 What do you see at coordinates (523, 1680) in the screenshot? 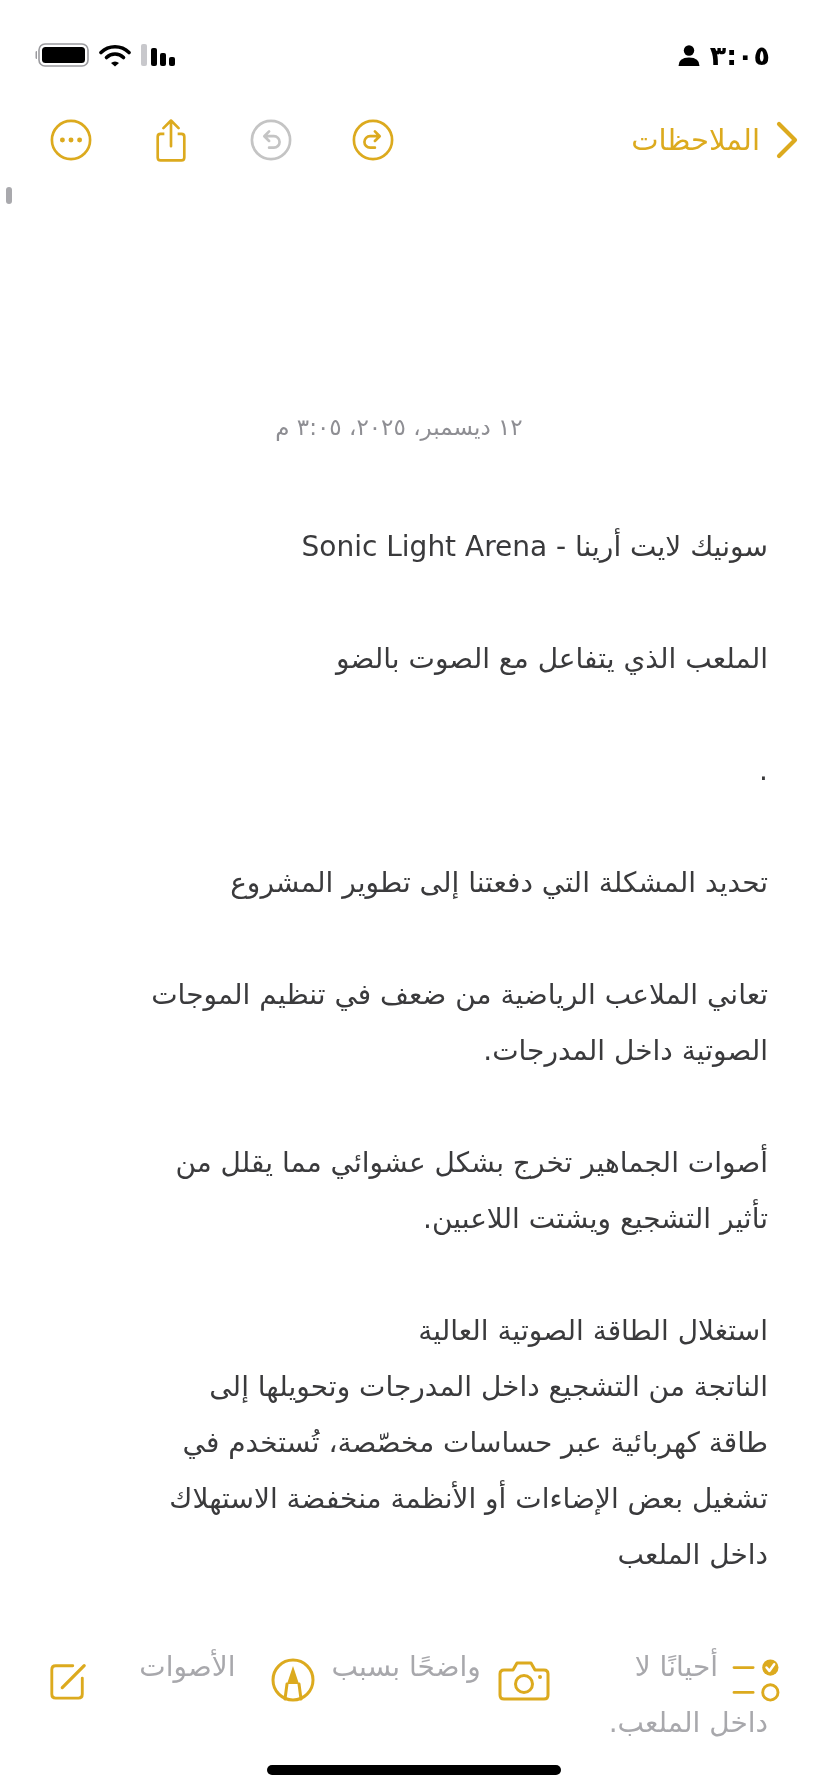
I see `camera-icon` at bounding box center [523, 1680].